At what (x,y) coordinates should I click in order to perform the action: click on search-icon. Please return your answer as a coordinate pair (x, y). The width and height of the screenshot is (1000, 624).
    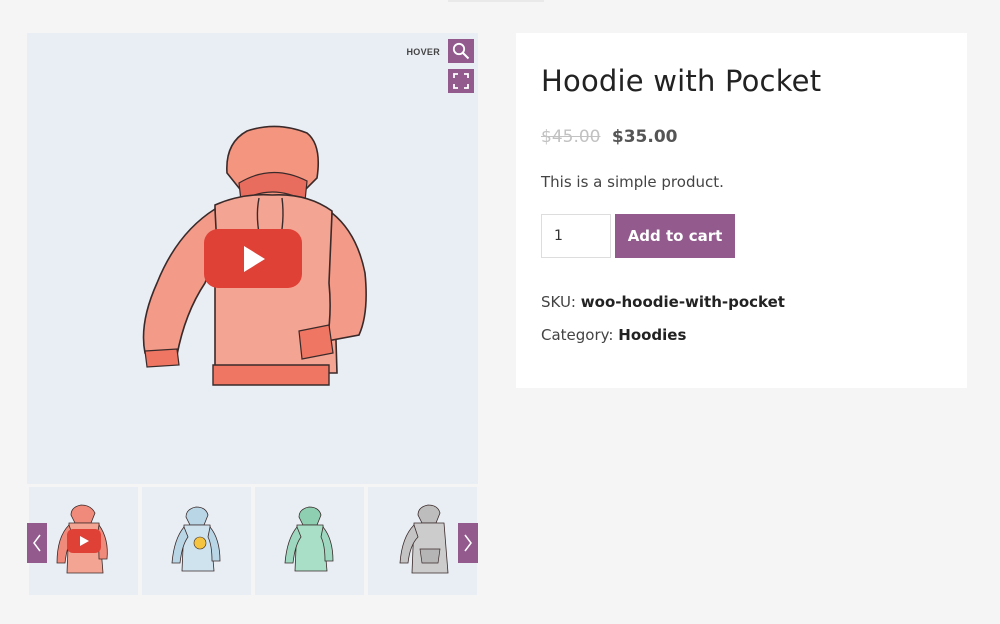
    Looking at the image, I should click on (461, 51).